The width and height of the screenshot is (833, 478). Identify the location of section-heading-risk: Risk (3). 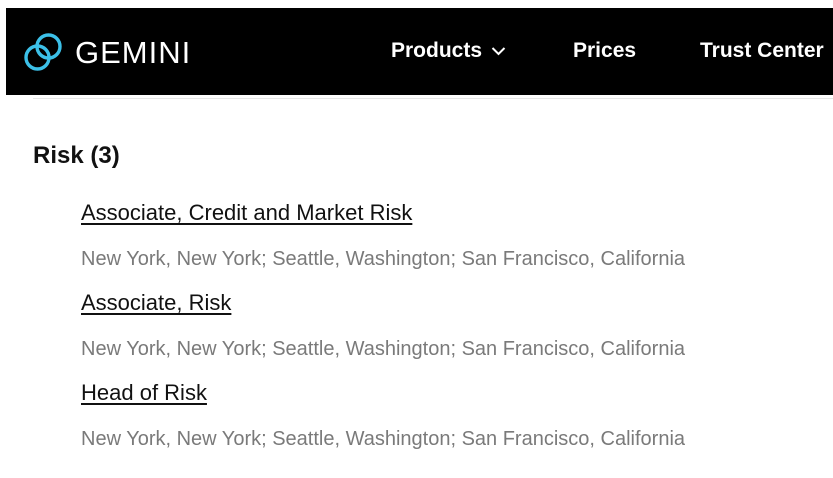
(76, 155).